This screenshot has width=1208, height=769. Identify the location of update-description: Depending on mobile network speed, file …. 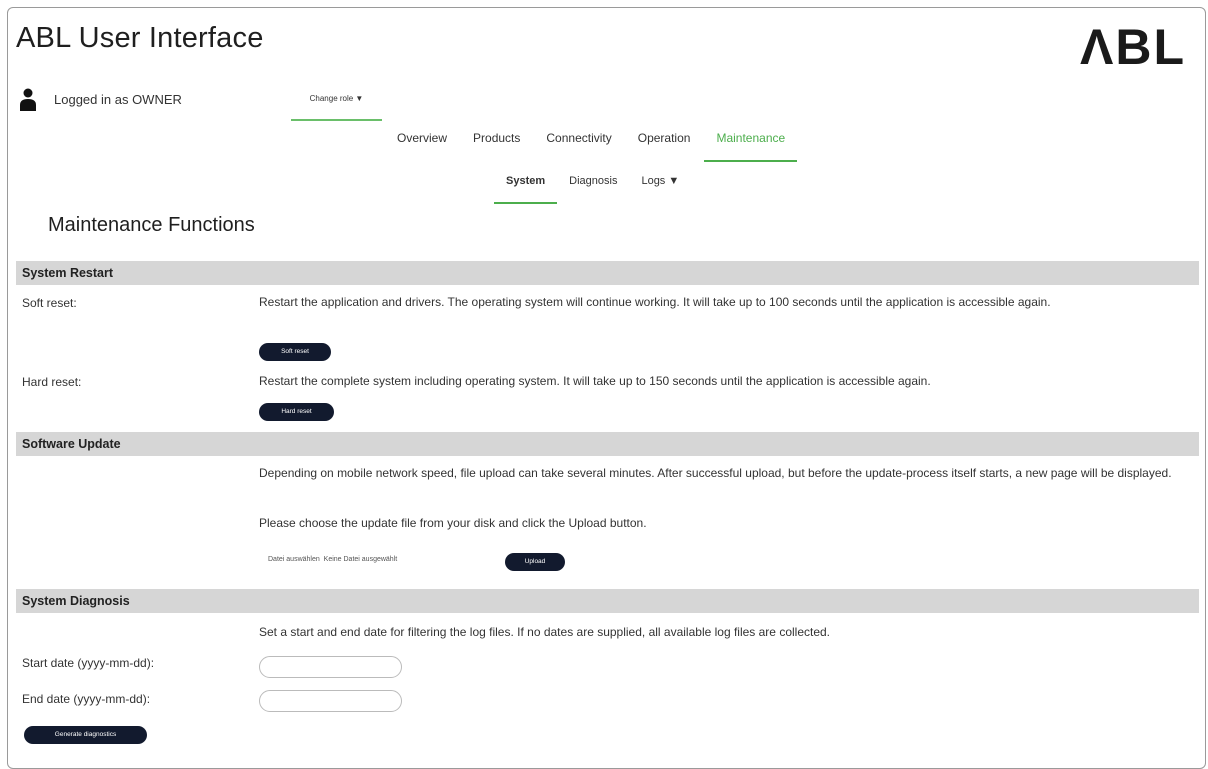
(715, 473).